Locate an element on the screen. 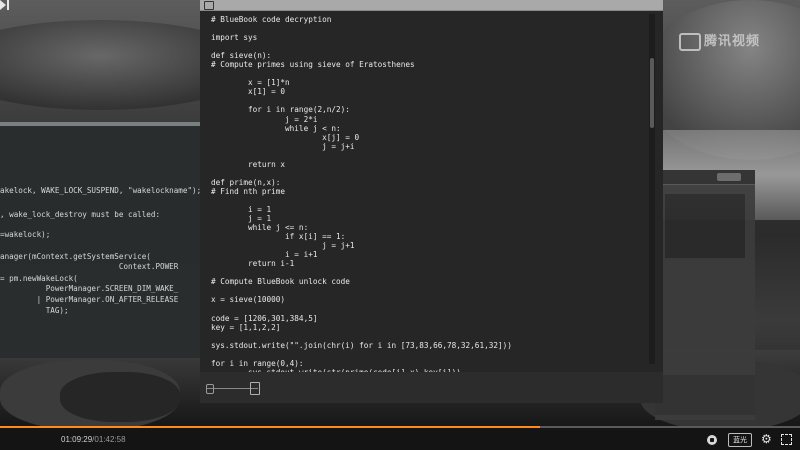  code-line: Context.POWER is located at coordinates (89, 266).